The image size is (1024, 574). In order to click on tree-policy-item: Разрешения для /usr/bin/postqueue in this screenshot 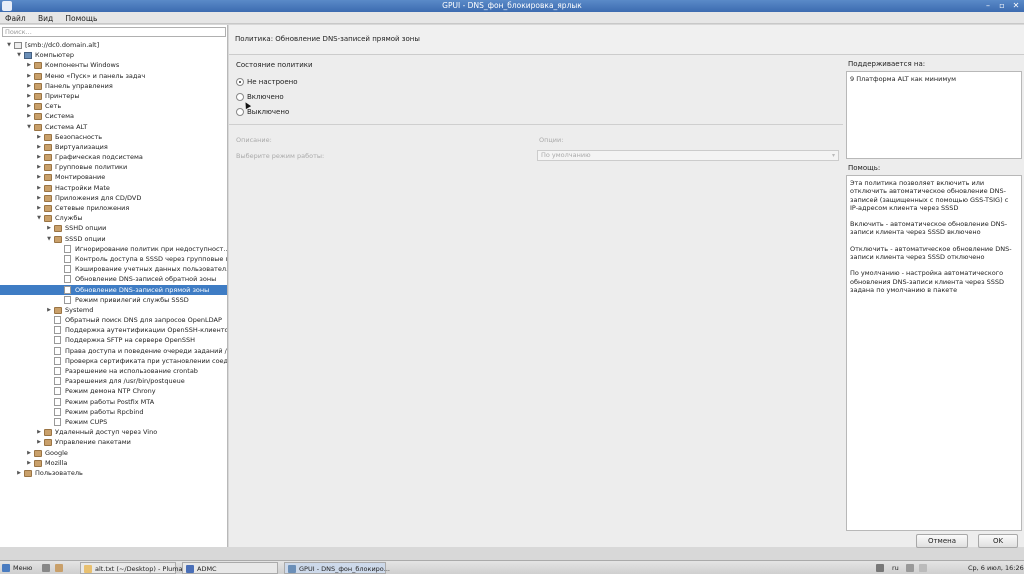, I will do `click(113, 381)`.